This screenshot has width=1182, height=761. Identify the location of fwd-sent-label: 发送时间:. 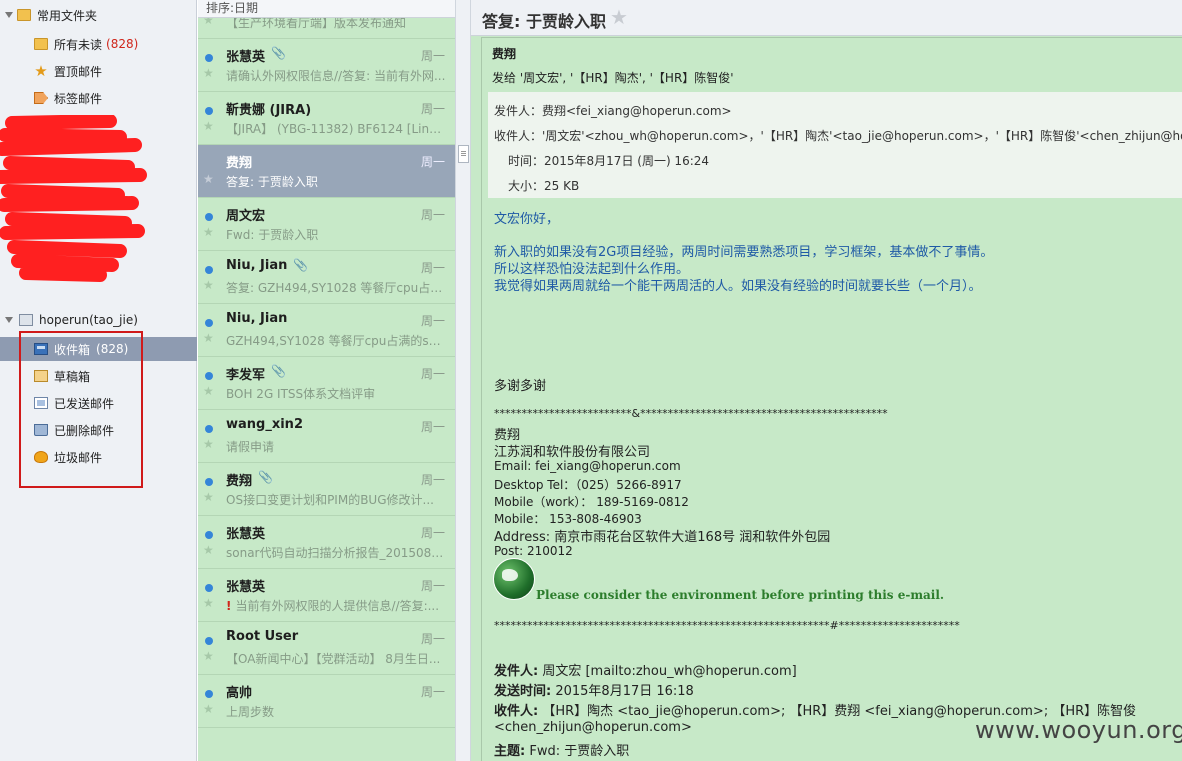
(523, 691).